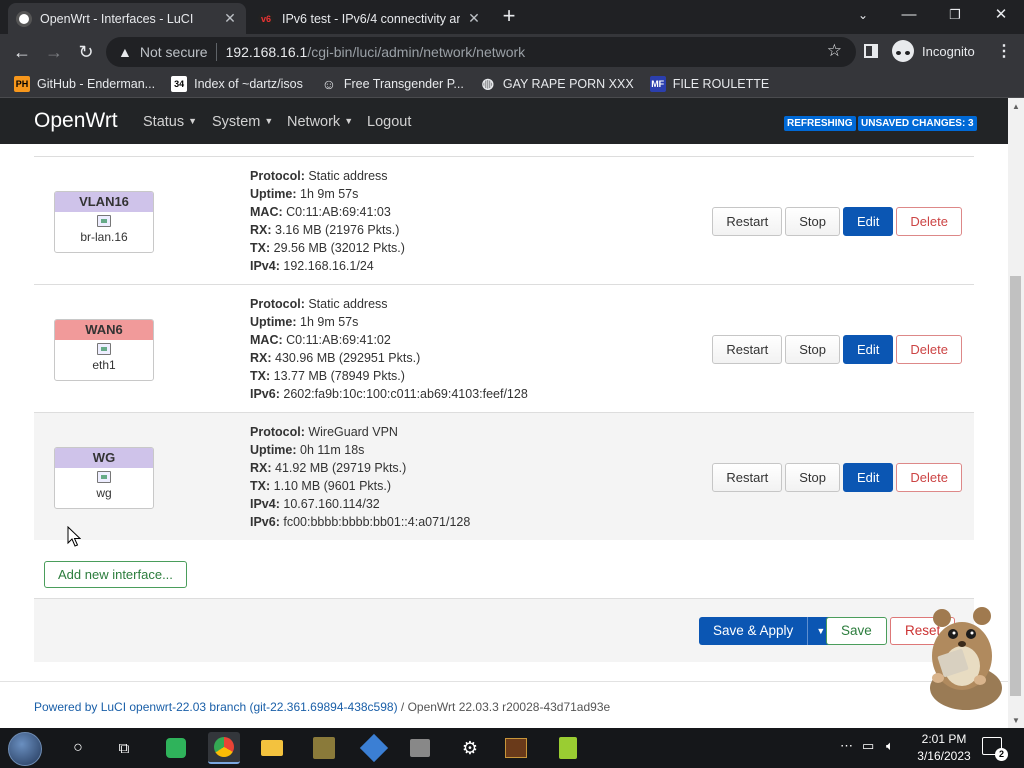  What do you see at coordinates (856, 631) in the screenshot?
I see `save-button: Save` at bounding box center [856, 631].